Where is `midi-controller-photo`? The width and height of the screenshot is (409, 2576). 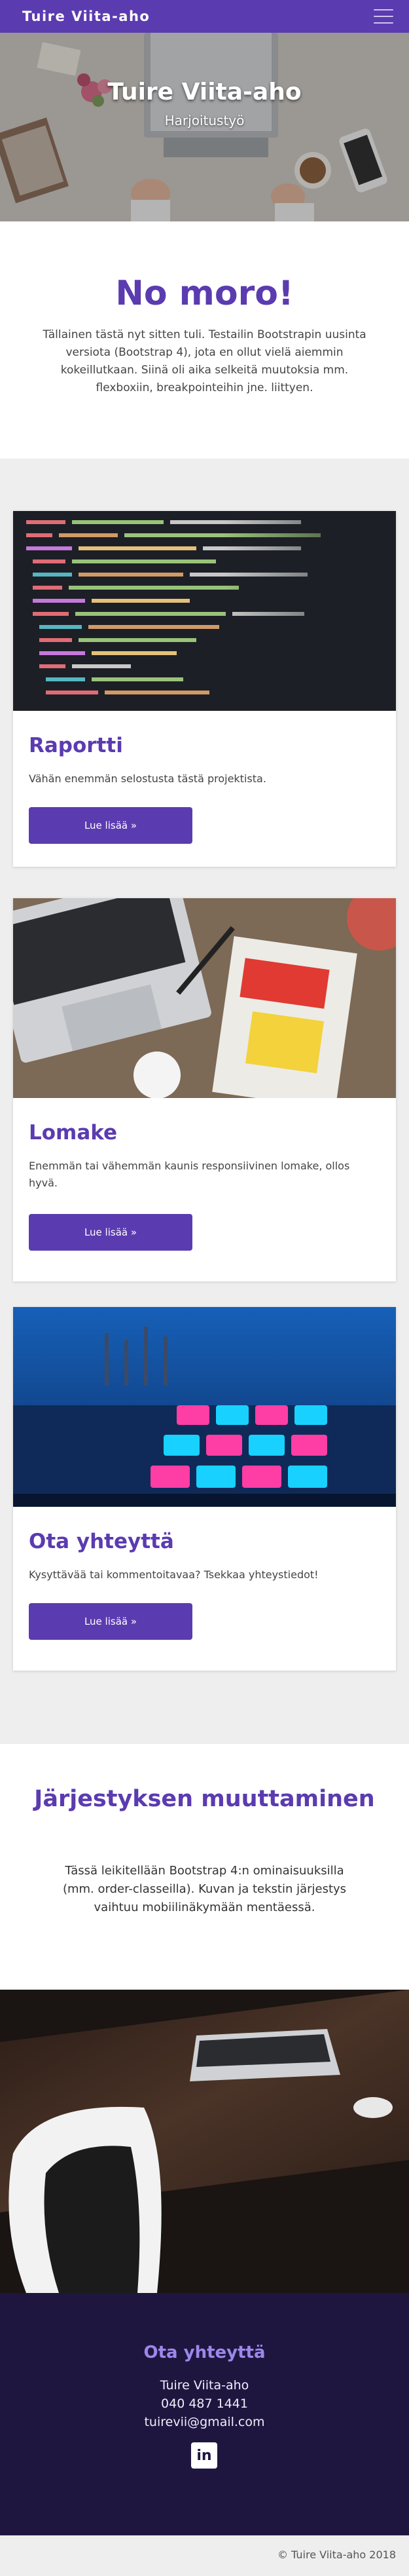
midi-controller-photo is located at coordinates (204, 1407).